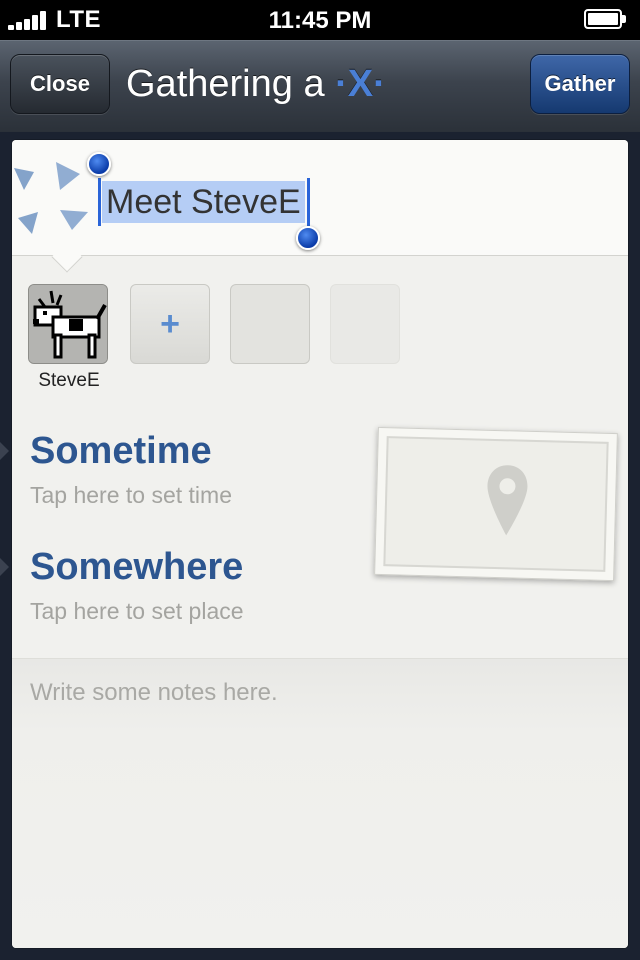 This screenshot has width=640, height=960. What do you see at coordinates (323, 339) in the screenshot?
I see `invitees-row: + SteveE` at bounding box center [323, 339].